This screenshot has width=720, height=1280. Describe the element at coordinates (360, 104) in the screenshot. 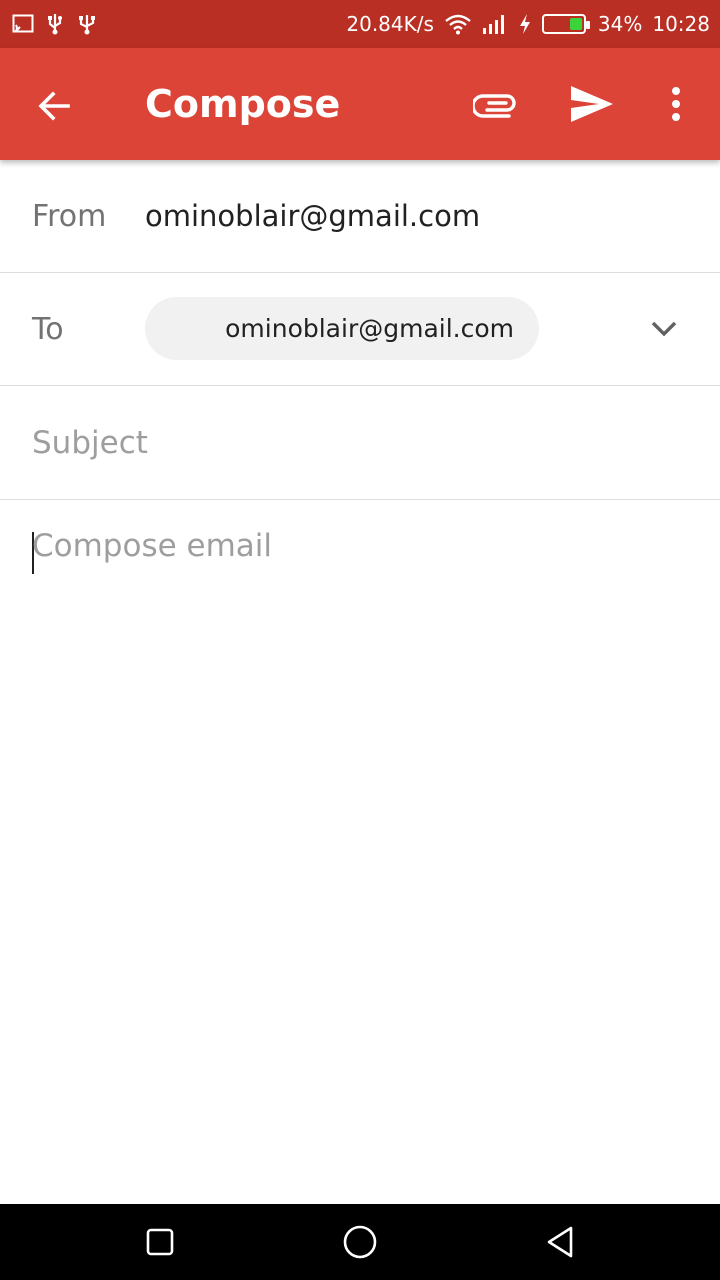

I see `app-bar: Compose` at that location.